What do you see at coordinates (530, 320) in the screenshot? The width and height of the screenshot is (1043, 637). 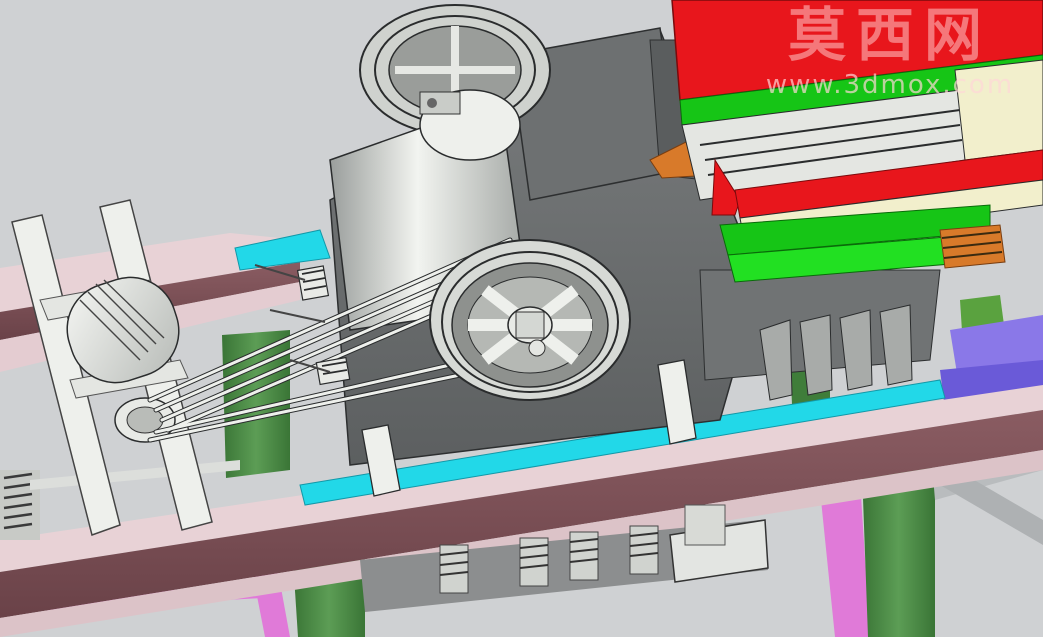 I see `belt-pulley-icon` at bounding box center [530, 320].